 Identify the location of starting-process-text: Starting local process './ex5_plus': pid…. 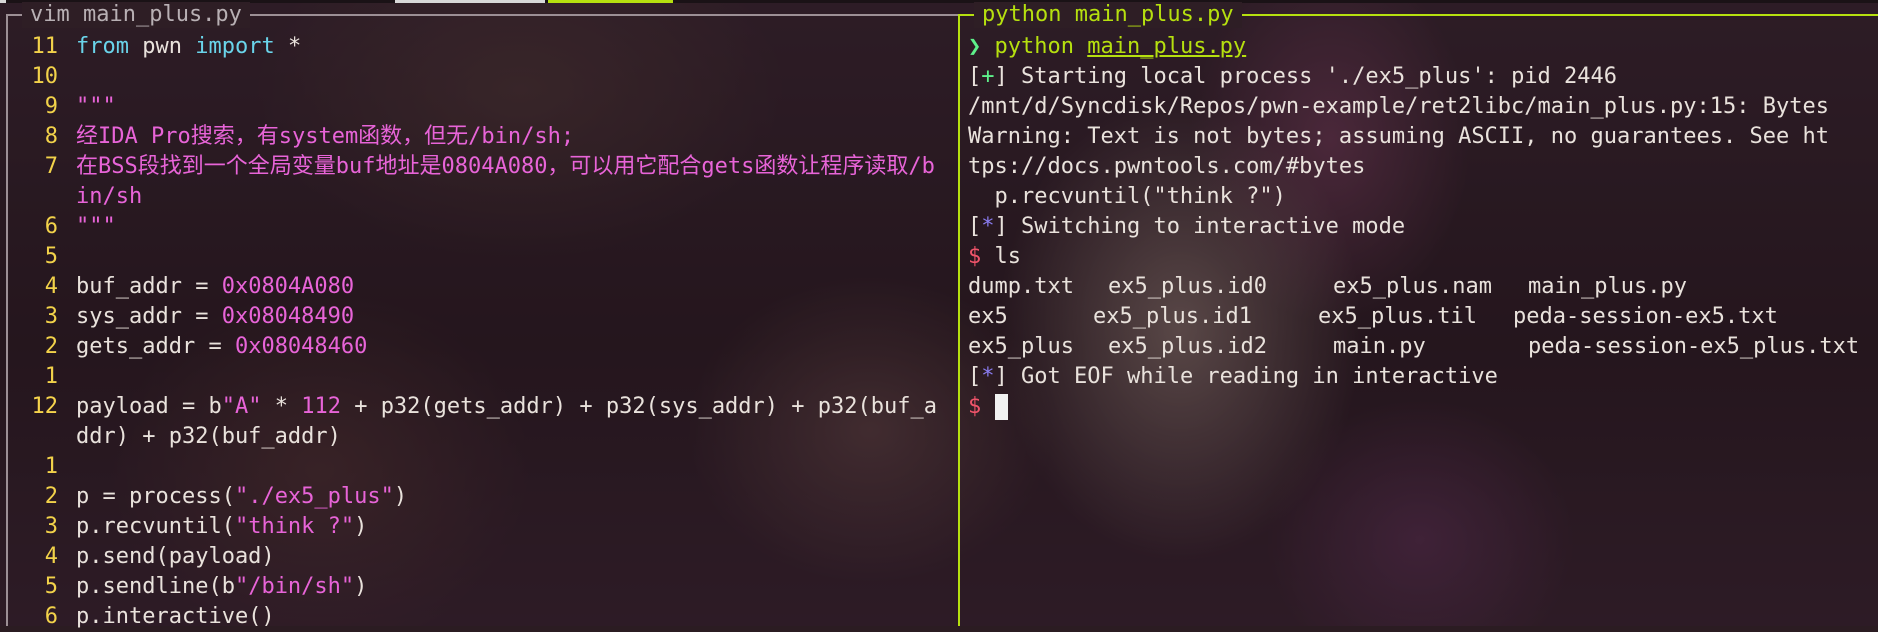
(1319, 76).